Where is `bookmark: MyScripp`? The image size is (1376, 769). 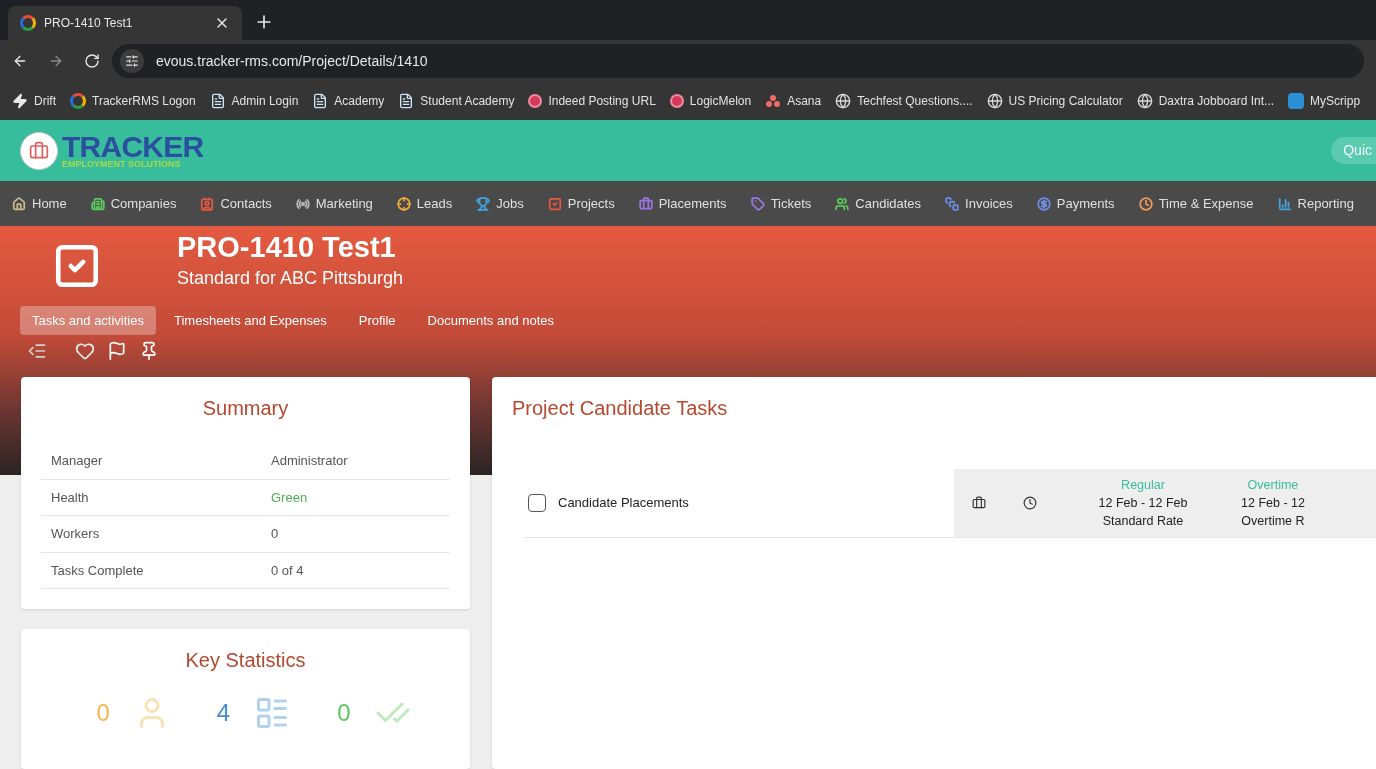
bookmark: MyScripp is located at coordinates (1324, 101).